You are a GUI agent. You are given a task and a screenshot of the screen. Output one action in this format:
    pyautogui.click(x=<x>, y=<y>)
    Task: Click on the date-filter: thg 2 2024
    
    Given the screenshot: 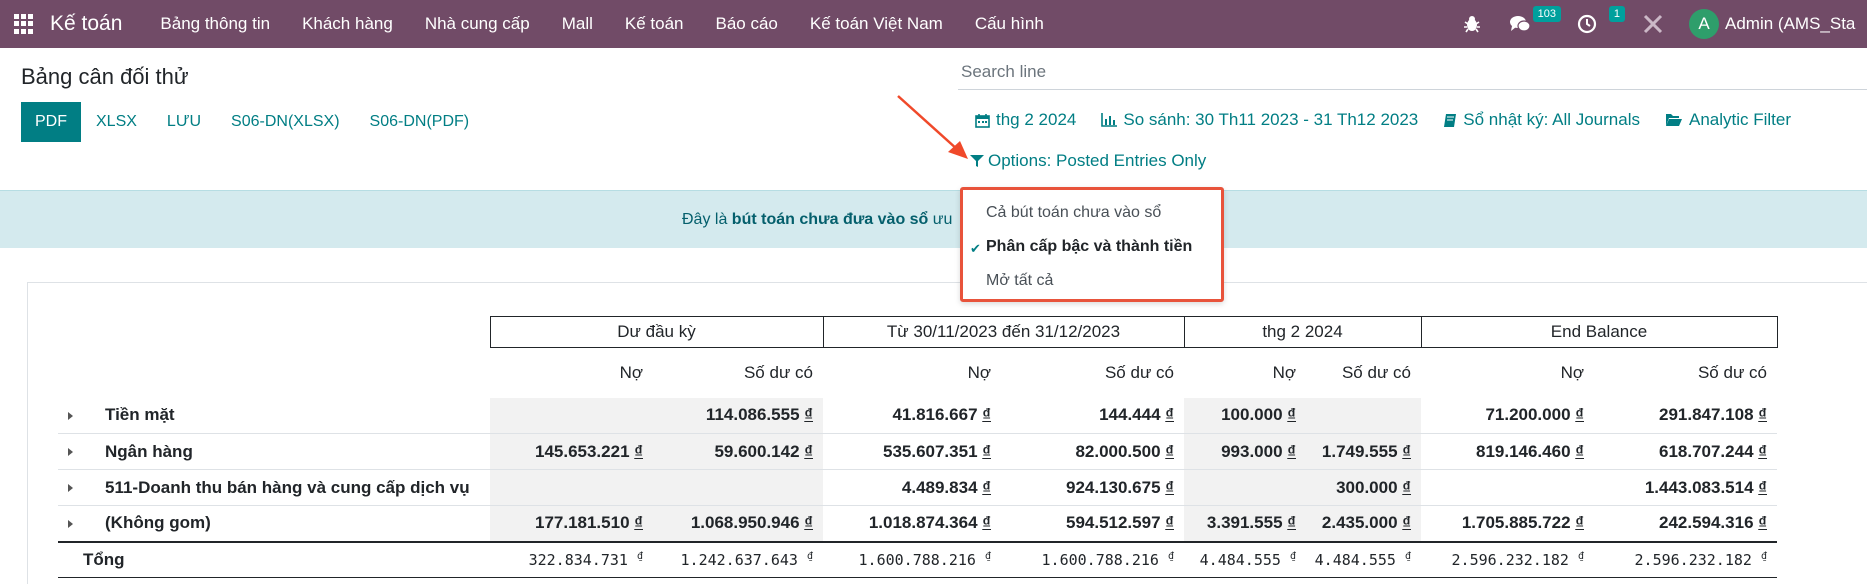 What is the action you would take?
    pyautogui.click(x=1025, y=120)
    